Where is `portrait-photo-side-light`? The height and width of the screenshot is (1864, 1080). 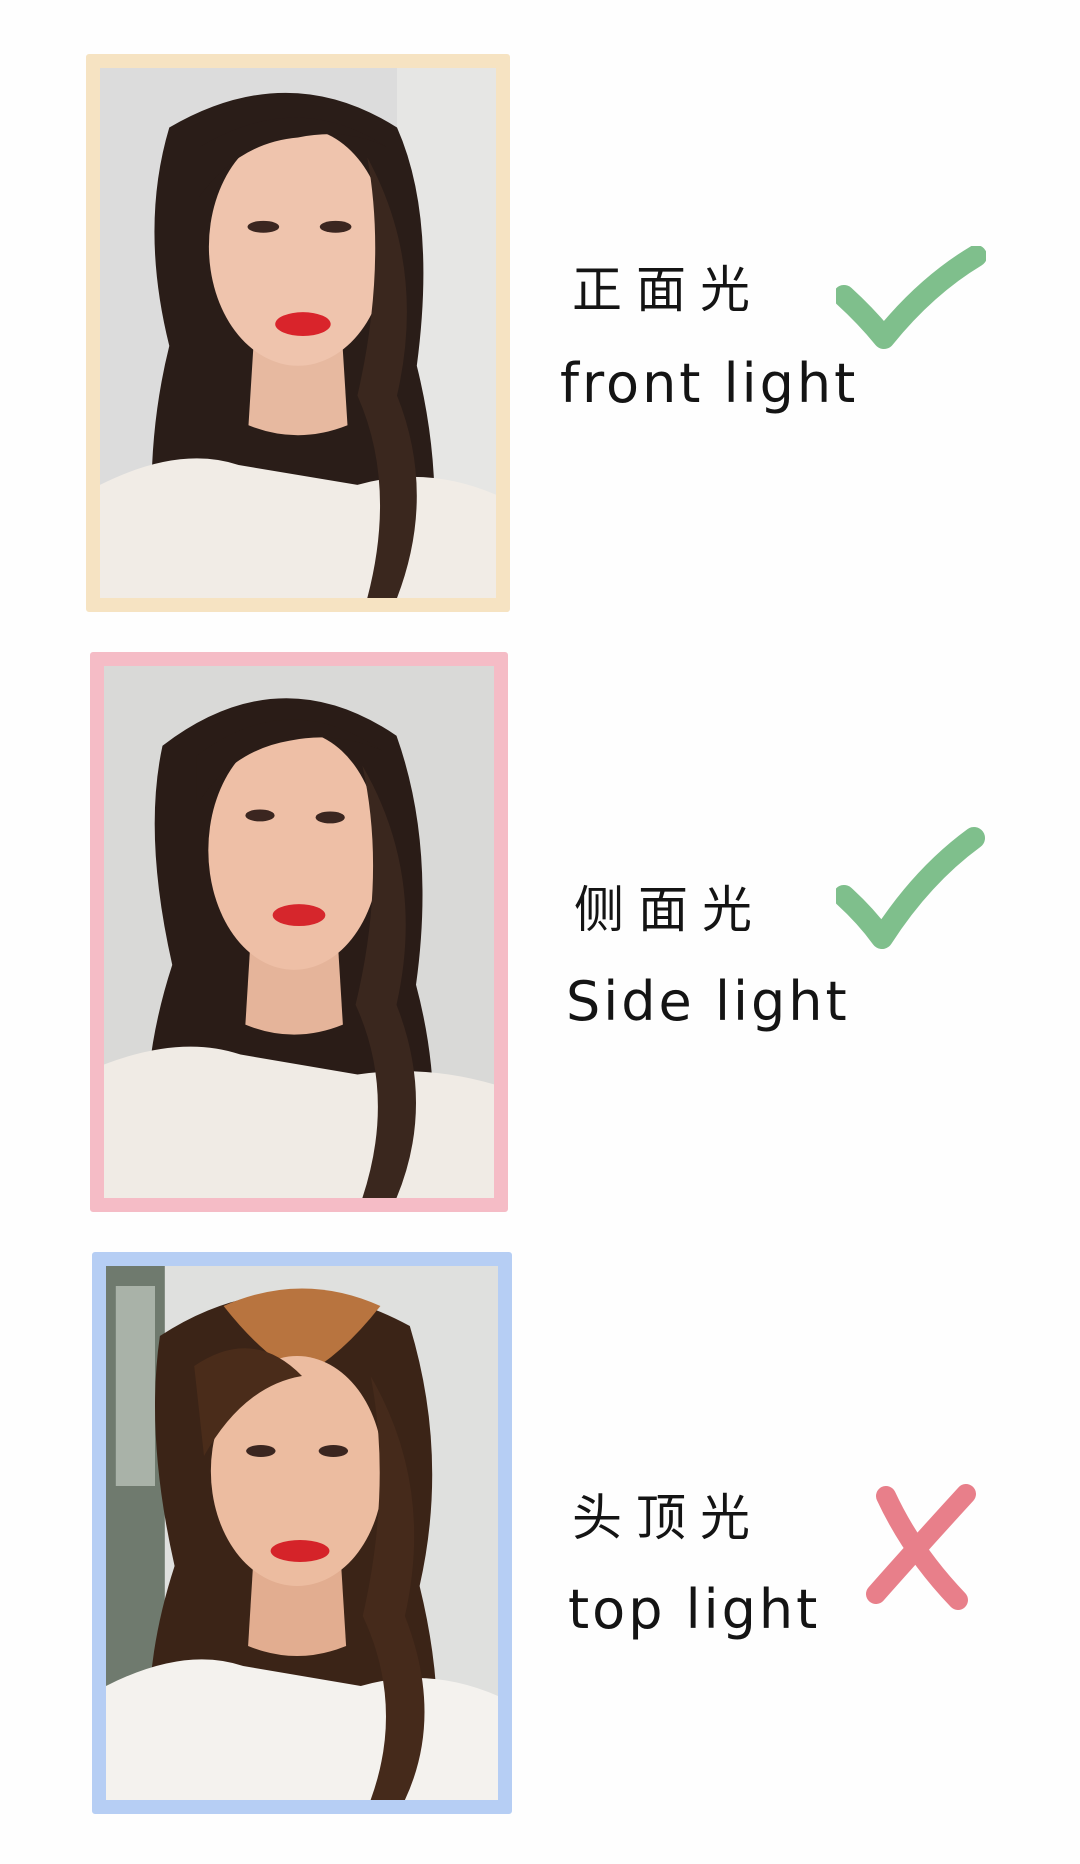 portrait-photo-side-light is located at coordinates (299, 932).